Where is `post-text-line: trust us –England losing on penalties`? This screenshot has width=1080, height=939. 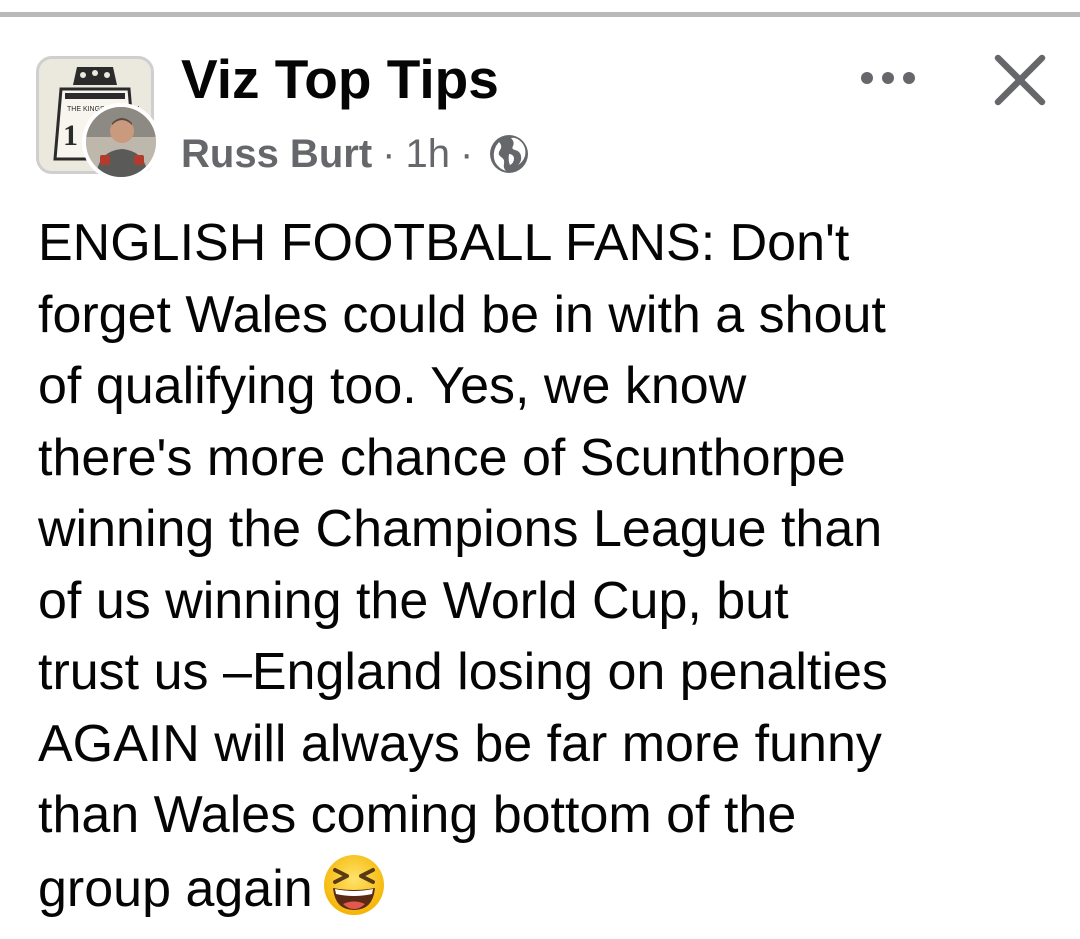
post-text-line: trust us –England losing on penalties is located at coordinates (463, 672).